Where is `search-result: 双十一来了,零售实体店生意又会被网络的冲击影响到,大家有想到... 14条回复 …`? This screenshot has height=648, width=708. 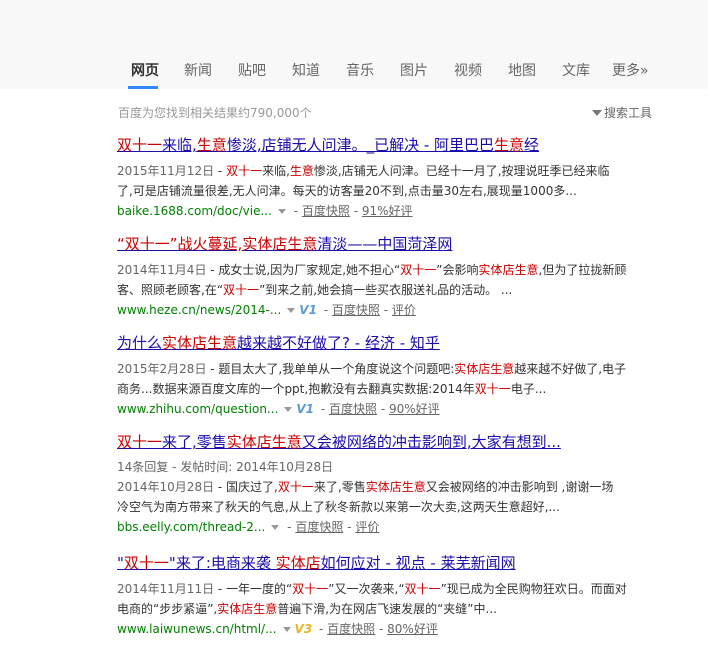
search-result: 双十一来了,零售实体店生意又会被网络的冲击影响到,大家有想到... 14条回复 … is located at coordinates (397, 484).